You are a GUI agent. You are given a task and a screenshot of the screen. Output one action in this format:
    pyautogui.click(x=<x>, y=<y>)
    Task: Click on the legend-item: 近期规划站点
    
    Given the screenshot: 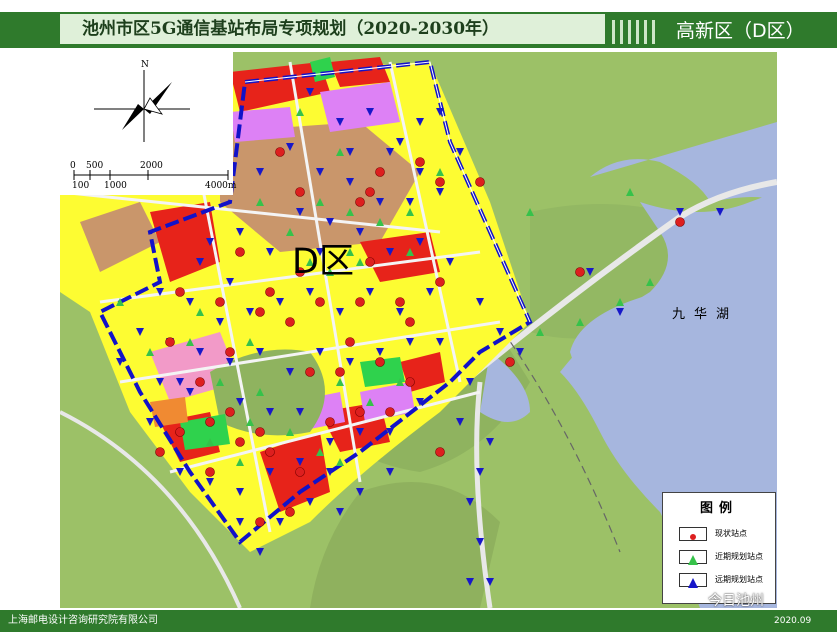 What is the action you would take?
    pyautogui.click(x=727, y=558)
    